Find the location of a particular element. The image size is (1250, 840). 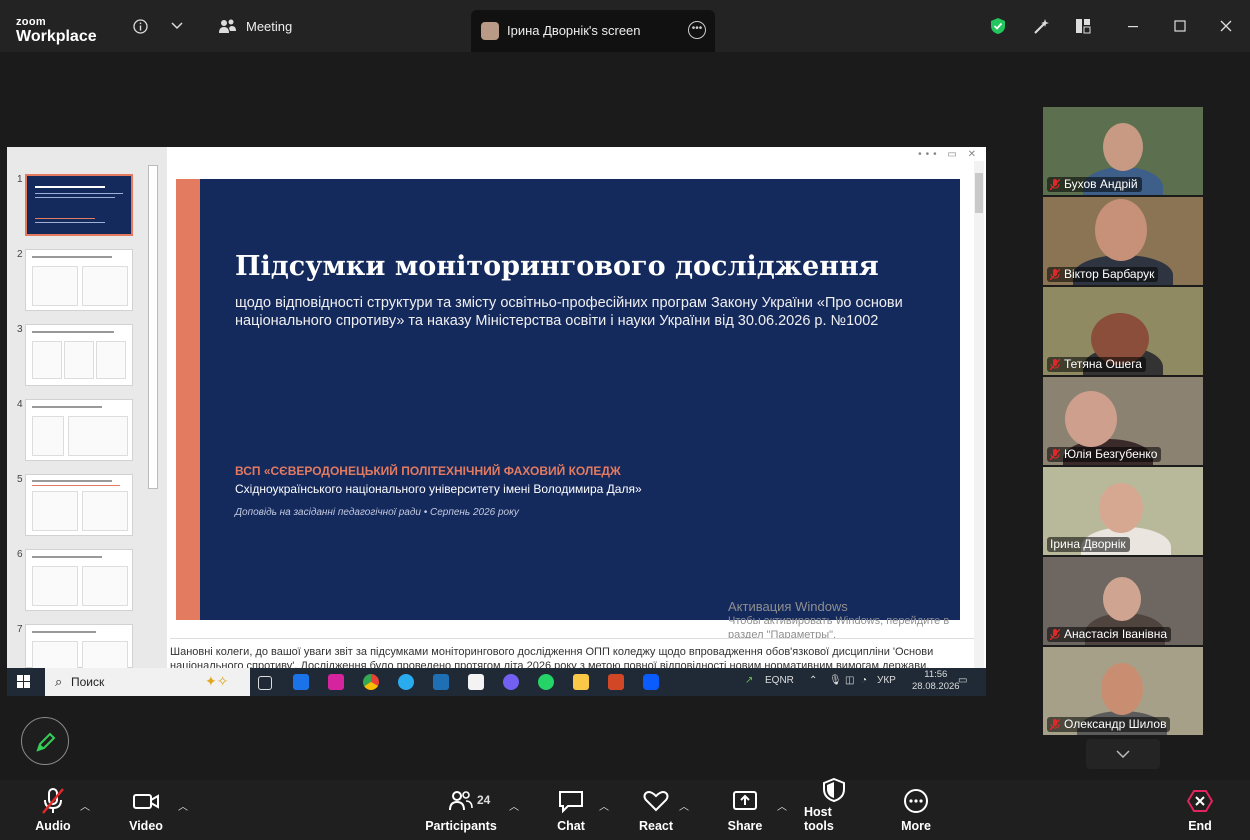

tray-chevron-up-icon: ⌃ is located at coordinates (813, 680).